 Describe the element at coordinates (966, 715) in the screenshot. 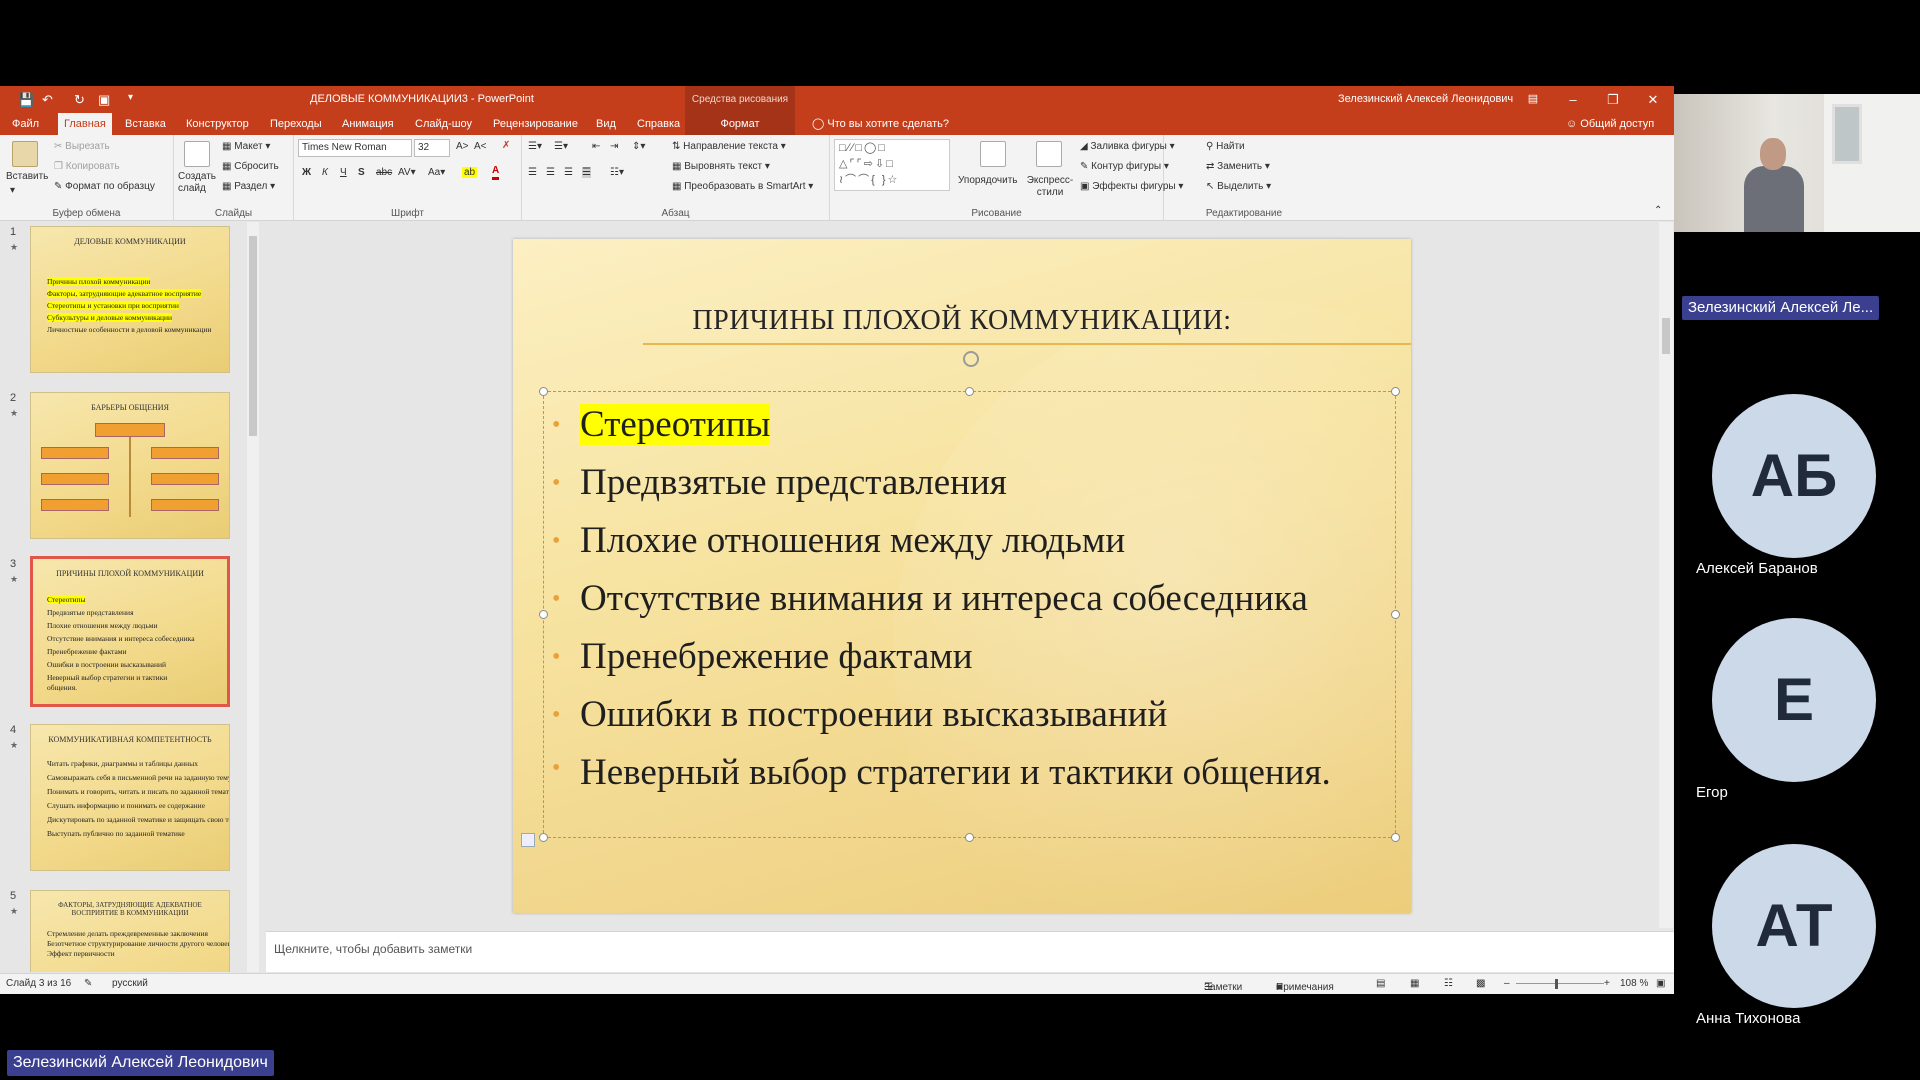

I see `bullet-item: Ошибки в построении высказываний` at that location.